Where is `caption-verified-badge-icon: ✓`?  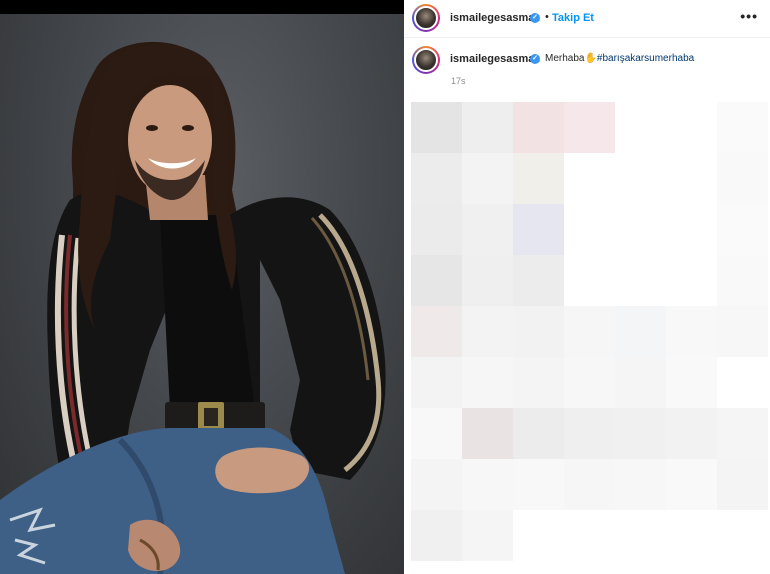 caption-verified-badge-icon: ✓ is located at coordinates (535, 59).